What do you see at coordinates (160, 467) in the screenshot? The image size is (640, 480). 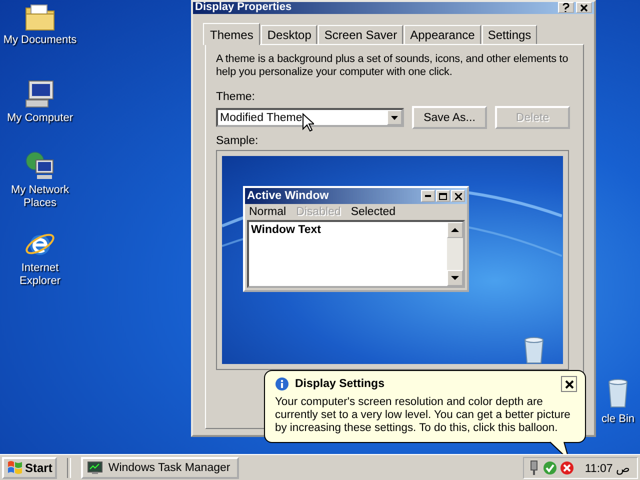 I see `taskbar-button: Windows Task Manager` at bounding box center [160, 467].